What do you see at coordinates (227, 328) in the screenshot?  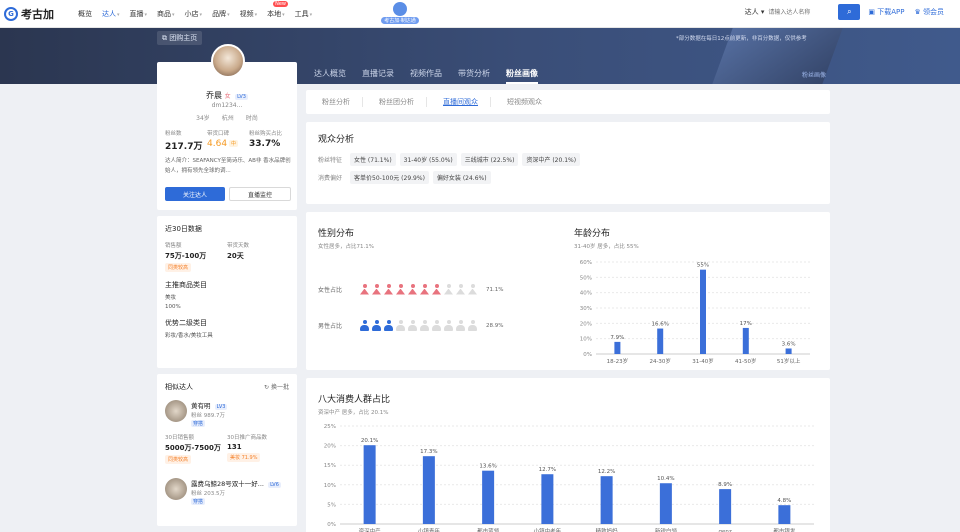 I see `second-category-block: 优势二级类目 彩妆/香水/美妆工具` at bounding box center [227, 328].